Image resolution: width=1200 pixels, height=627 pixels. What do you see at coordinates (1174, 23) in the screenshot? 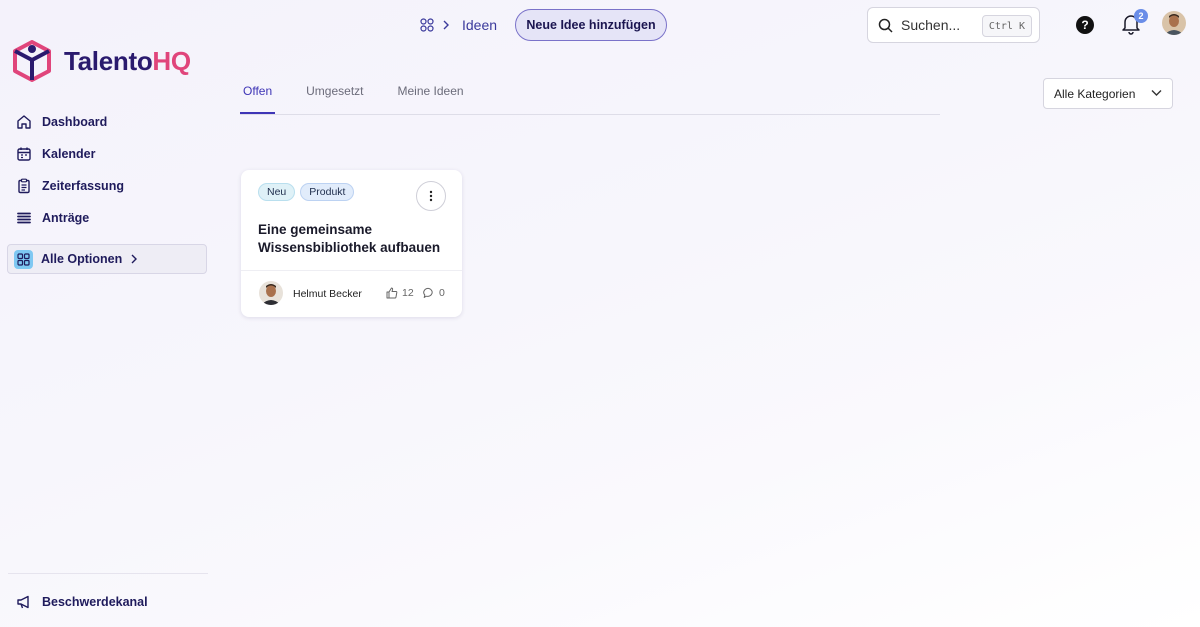
I see `user-avatar` at bounding box center [1174, 23].